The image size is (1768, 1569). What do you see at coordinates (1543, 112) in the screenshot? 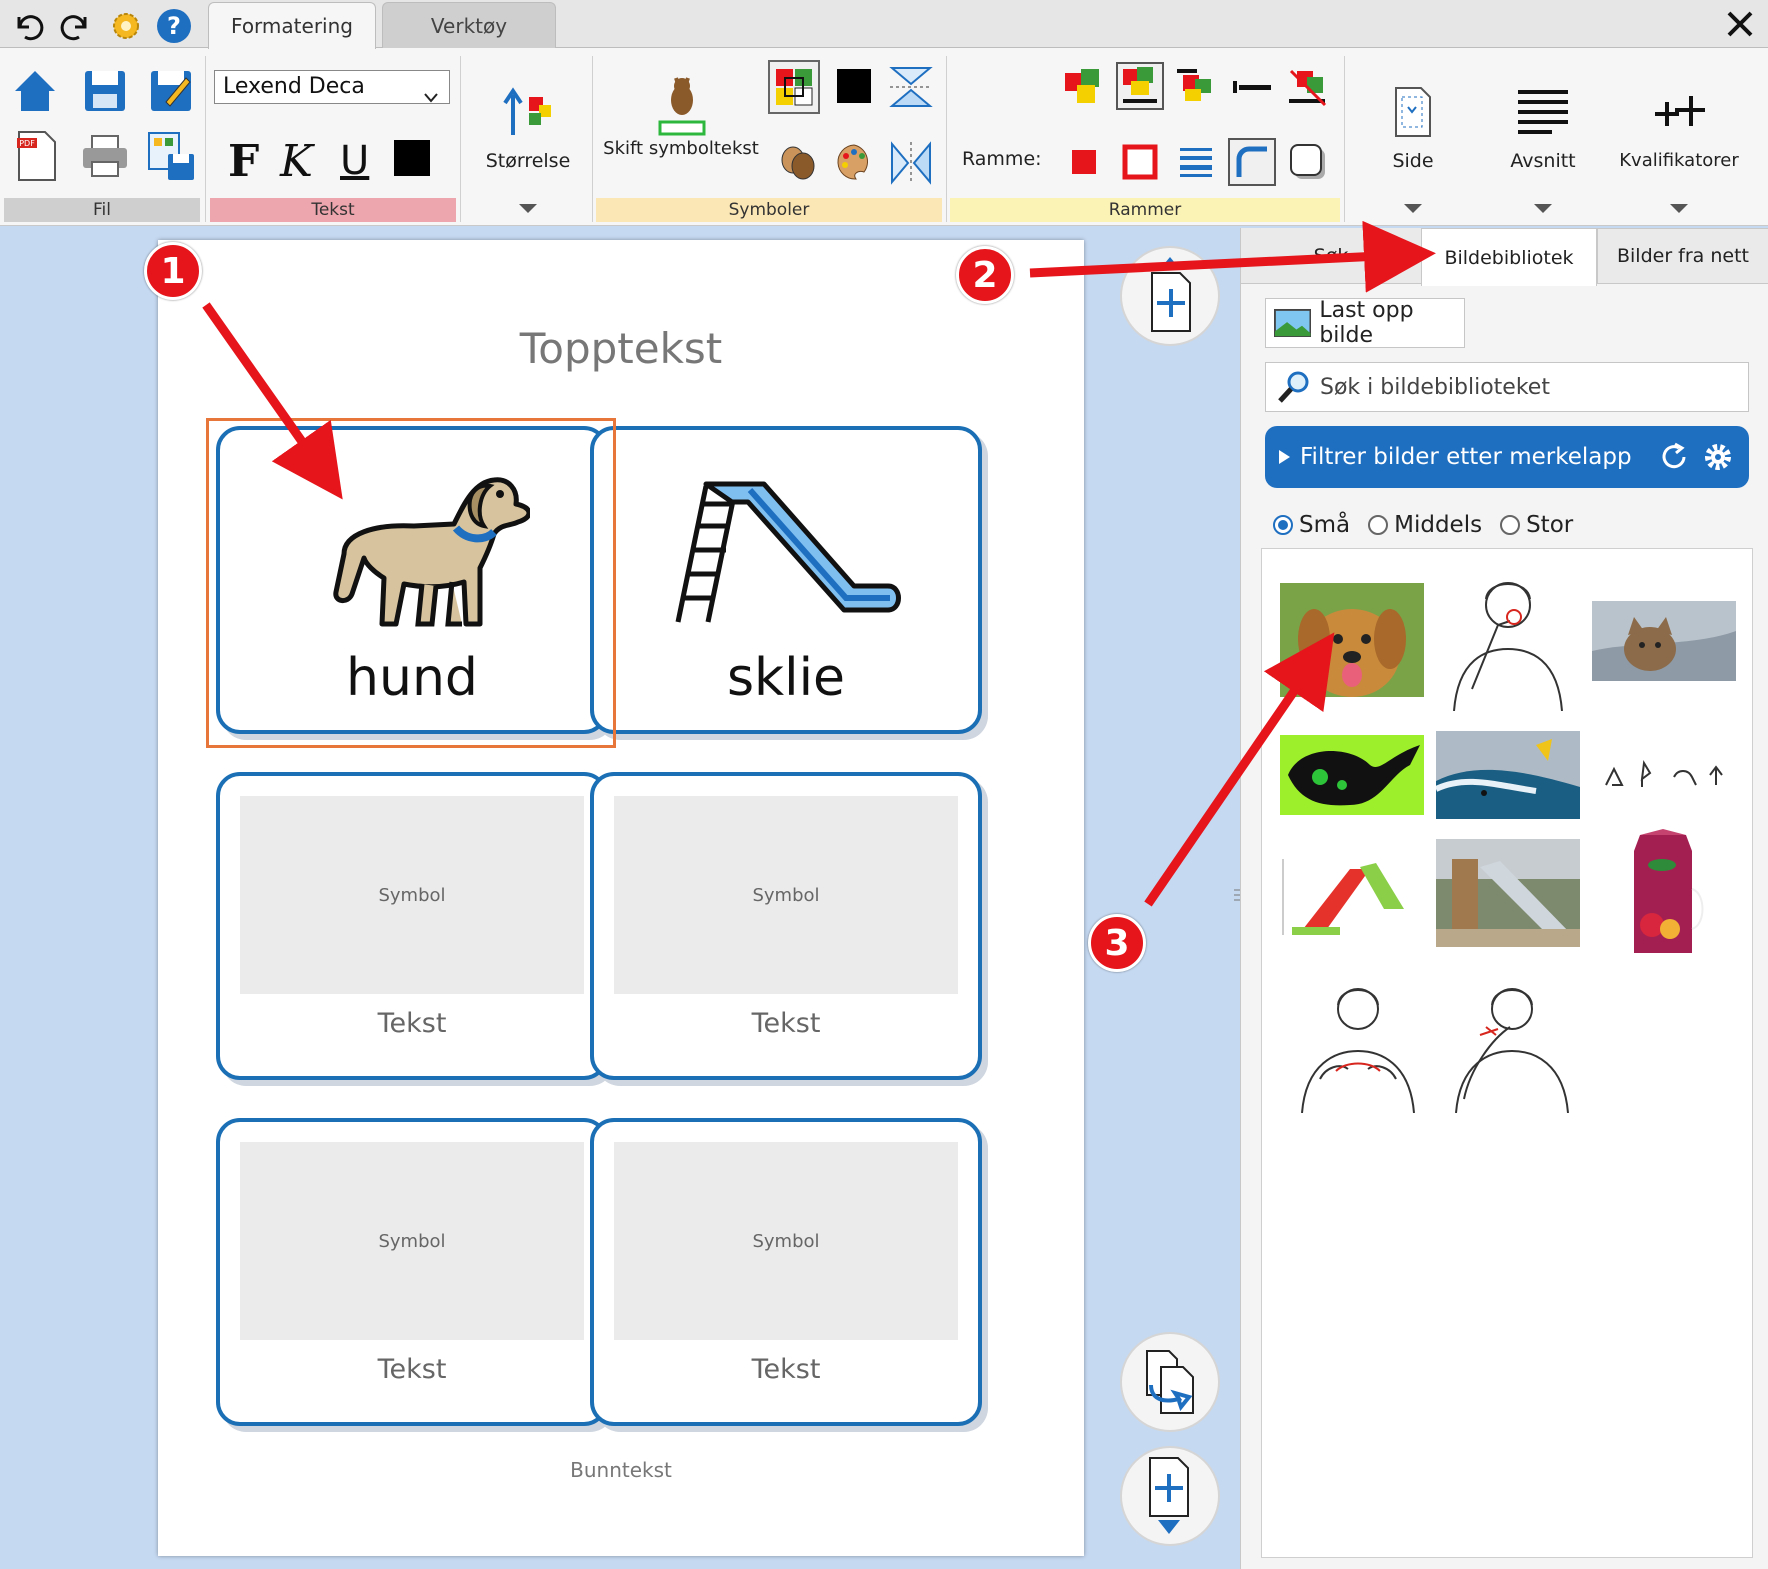
I see `paragraph-align-icon` at bounding box center [1543, 112].